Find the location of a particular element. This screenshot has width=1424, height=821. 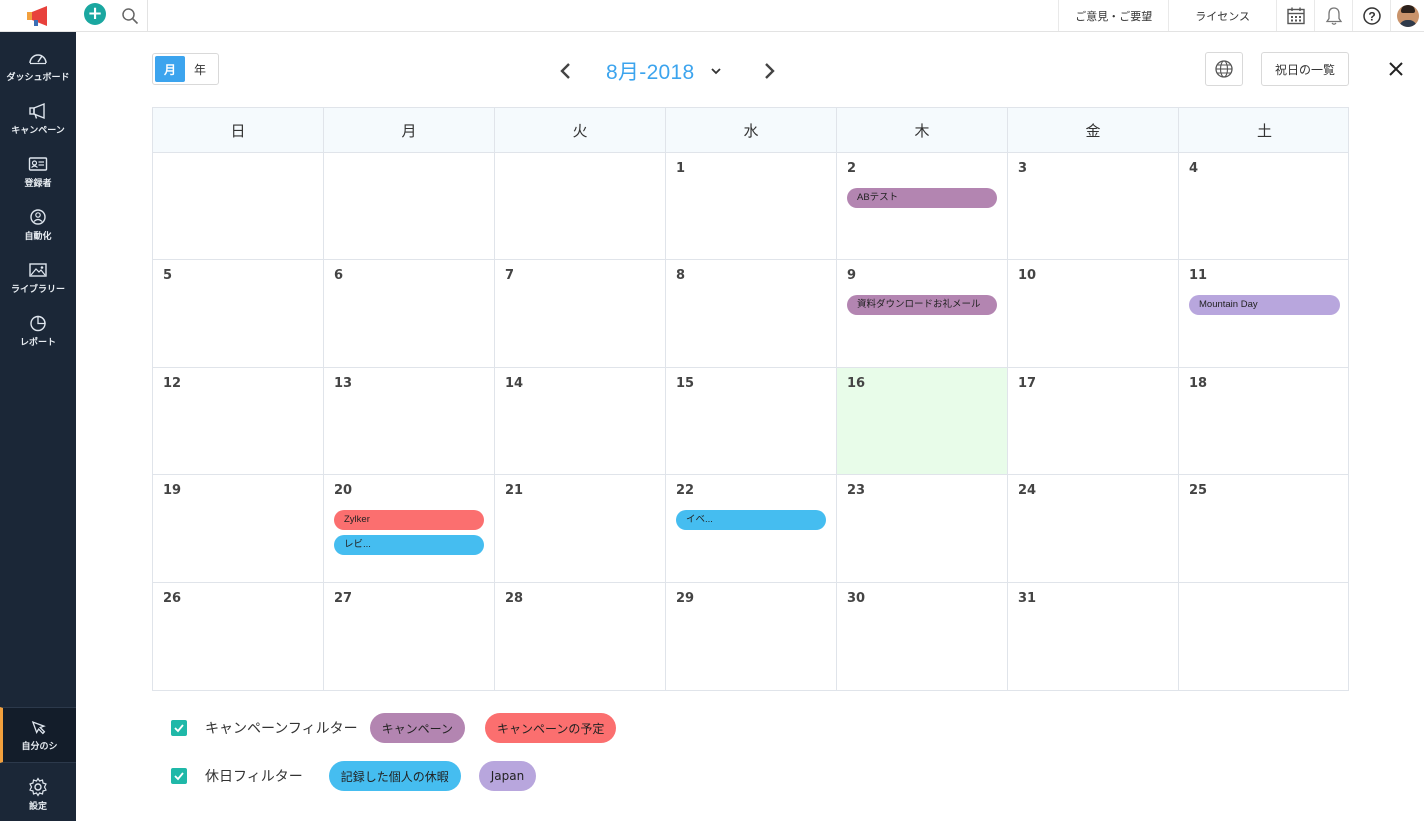

user-avatar-button is located at coordinates (1407, 15).